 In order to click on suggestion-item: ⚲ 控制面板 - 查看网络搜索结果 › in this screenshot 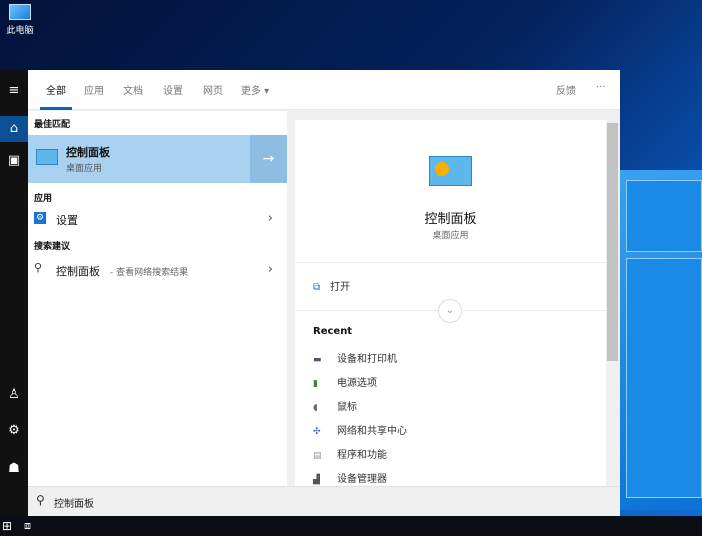, I will do `click(157, 271)`.